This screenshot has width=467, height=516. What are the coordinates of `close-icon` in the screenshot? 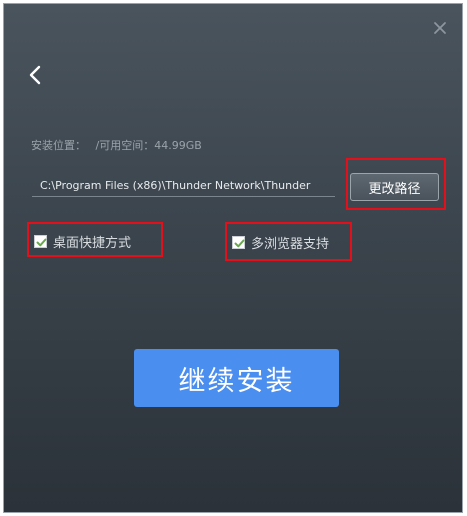 It's located at (440, 28).